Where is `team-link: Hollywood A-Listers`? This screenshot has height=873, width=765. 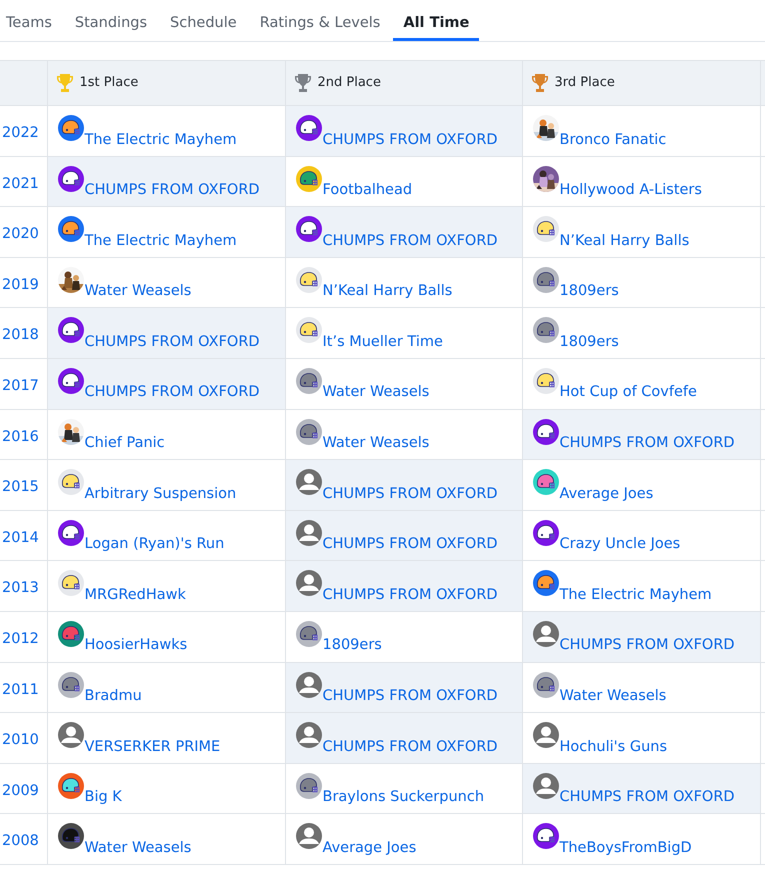
team-link: Hollywood A-Listers is located at coordinates (631, 190).